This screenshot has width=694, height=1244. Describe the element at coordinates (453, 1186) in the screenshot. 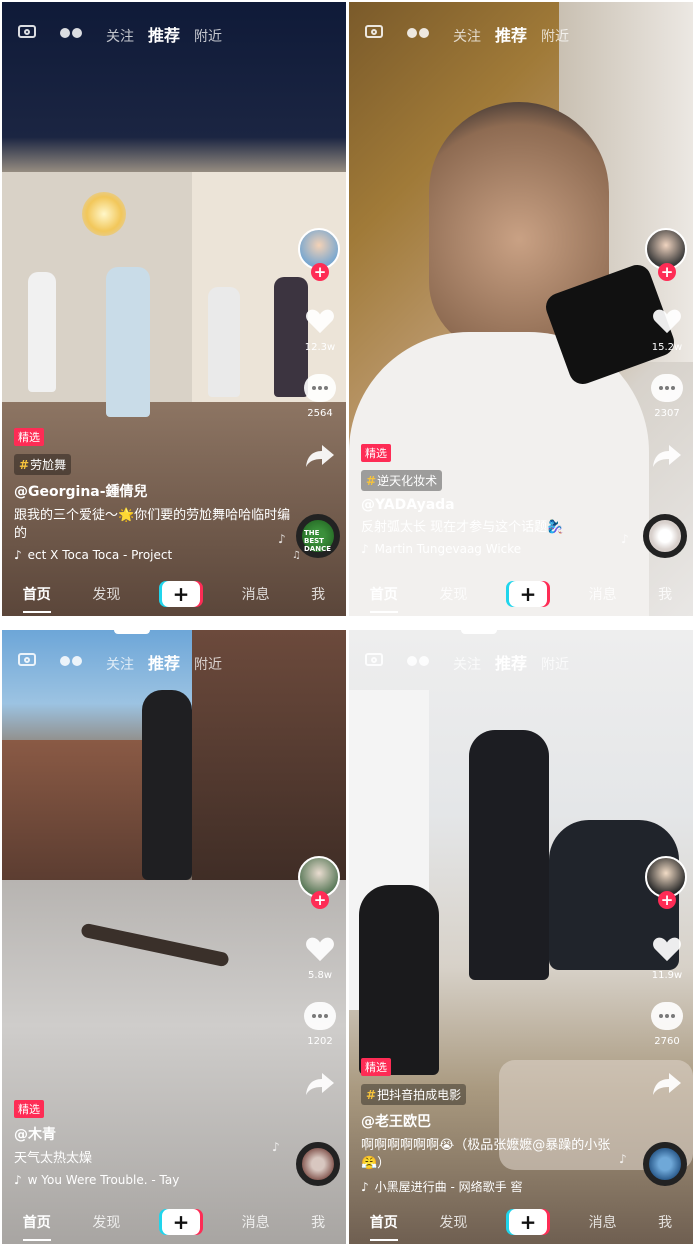

I see `music-ticker: ♪ 小黑屋进行曲 - 网络歌手 窖` at that location.